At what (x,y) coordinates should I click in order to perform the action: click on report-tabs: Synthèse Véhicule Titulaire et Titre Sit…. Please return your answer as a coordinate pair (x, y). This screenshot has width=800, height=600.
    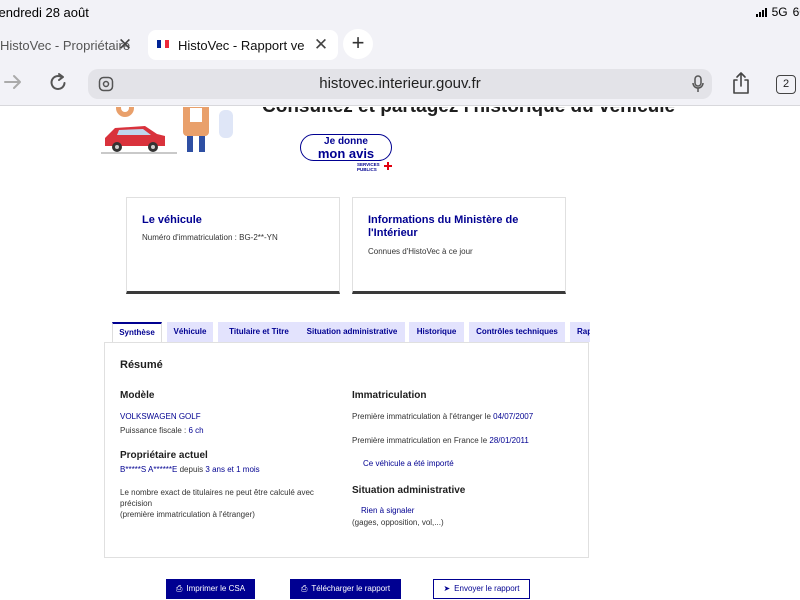
    Looking at the image, I should click on (351, 332).